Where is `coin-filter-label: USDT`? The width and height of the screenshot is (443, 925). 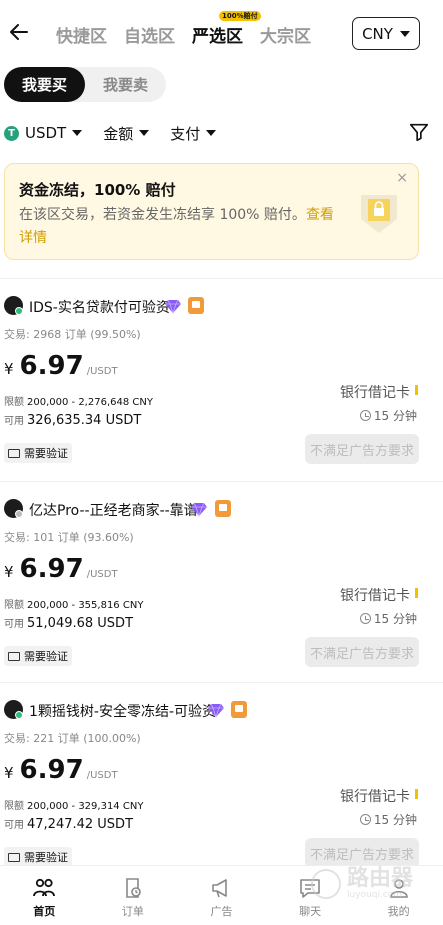 coin-filter-label: USDT is located at coordinates (46, 133).